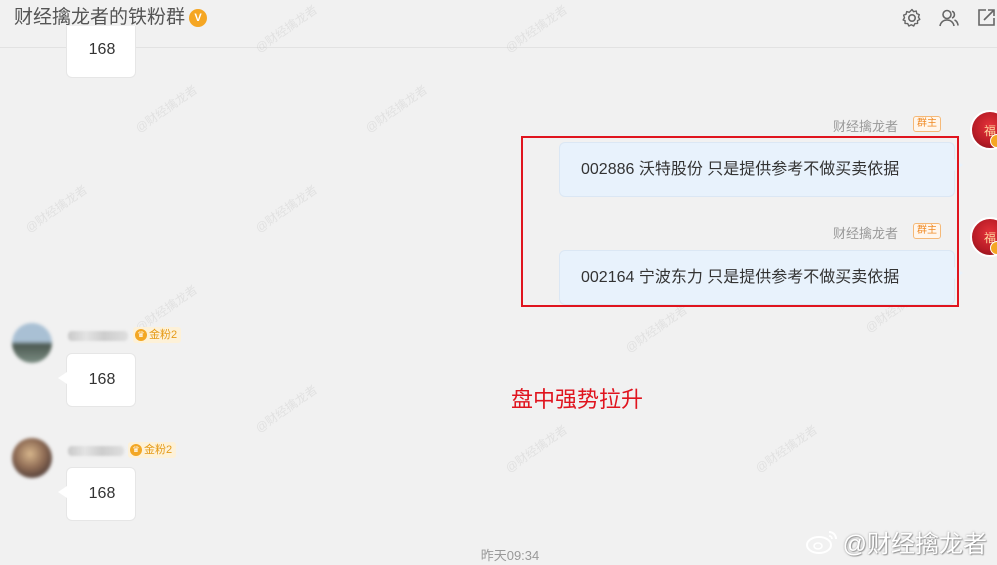 This screenshot has height=565, width=997. Describe the element at coordinates (866, 126) in the screenshot. I see `sender-name: 财经擒龙者` at that location.